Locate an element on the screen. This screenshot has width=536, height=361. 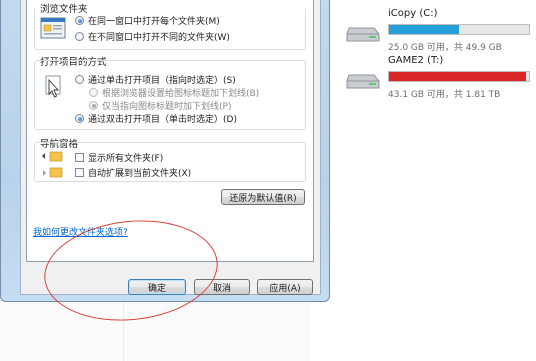
option-label: 通过单击打开项目（指向时选定）(S) is located at coordinates (162, 81).